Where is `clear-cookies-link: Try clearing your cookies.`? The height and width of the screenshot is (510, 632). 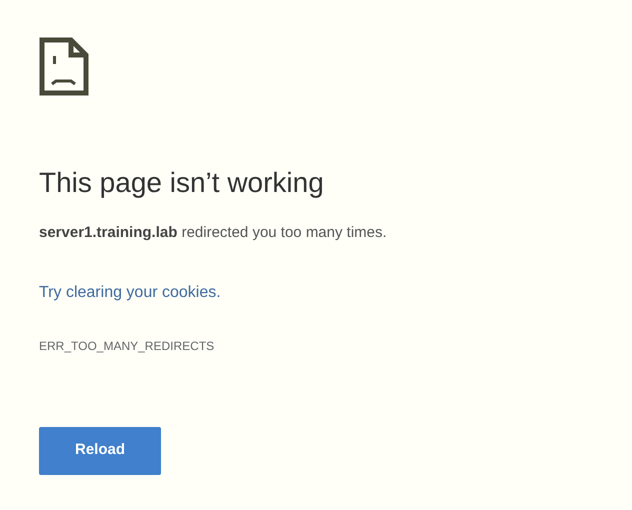 clear-cookies-link: Try clearing your cookies. is located at coordinates (130, 292).